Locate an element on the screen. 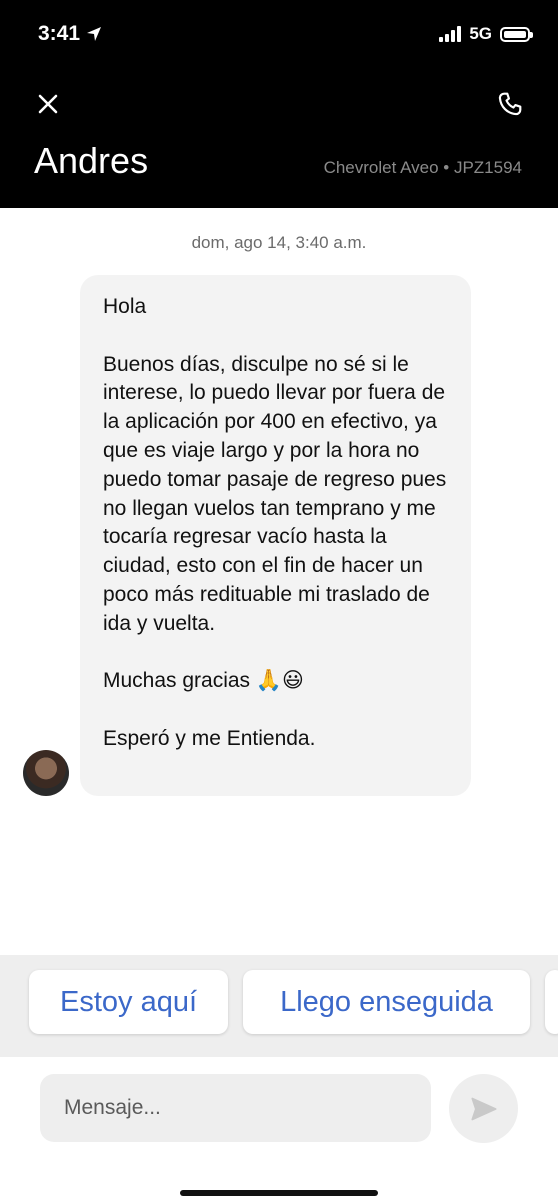 This screenshot has width=558, height=1200. message-paragraph: Esperó y me Entienda. is located at coordinates (209, 738).